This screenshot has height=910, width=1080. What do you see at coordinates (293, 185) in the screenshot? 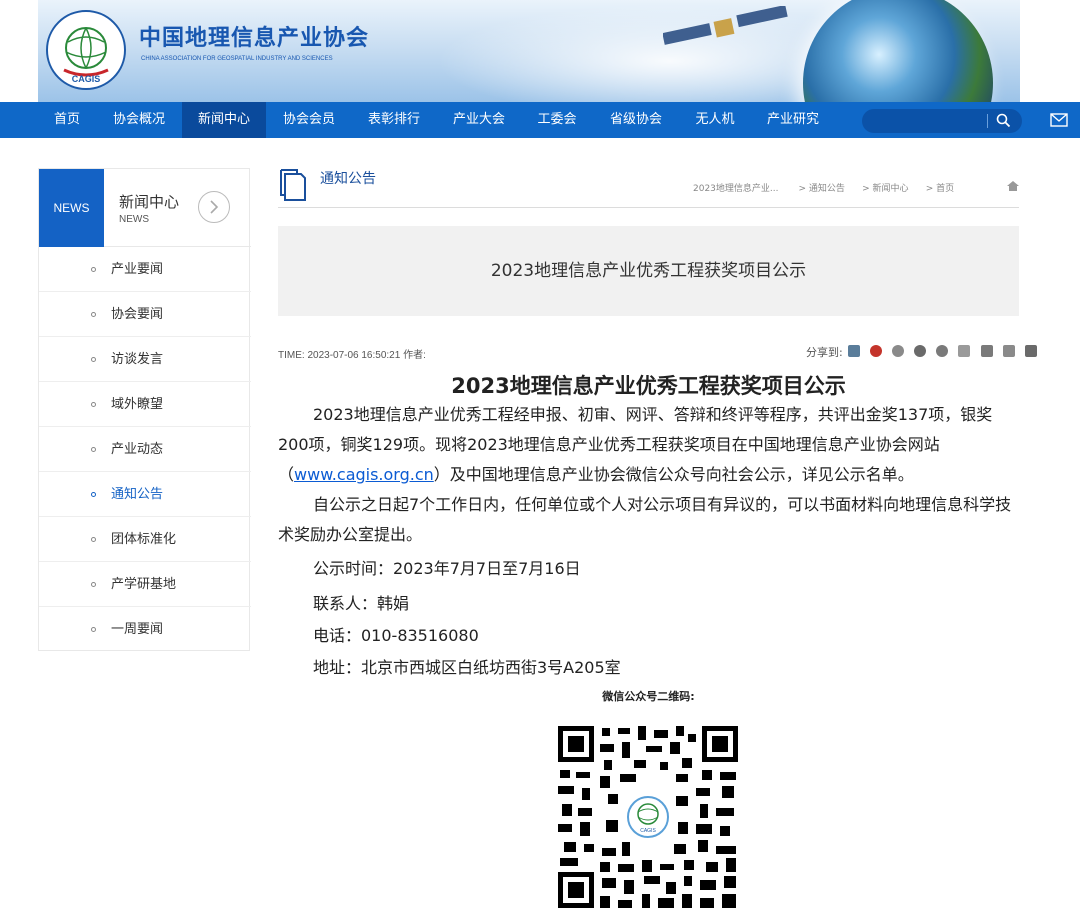
I see `document-icon` at bounding box center [293, 185].